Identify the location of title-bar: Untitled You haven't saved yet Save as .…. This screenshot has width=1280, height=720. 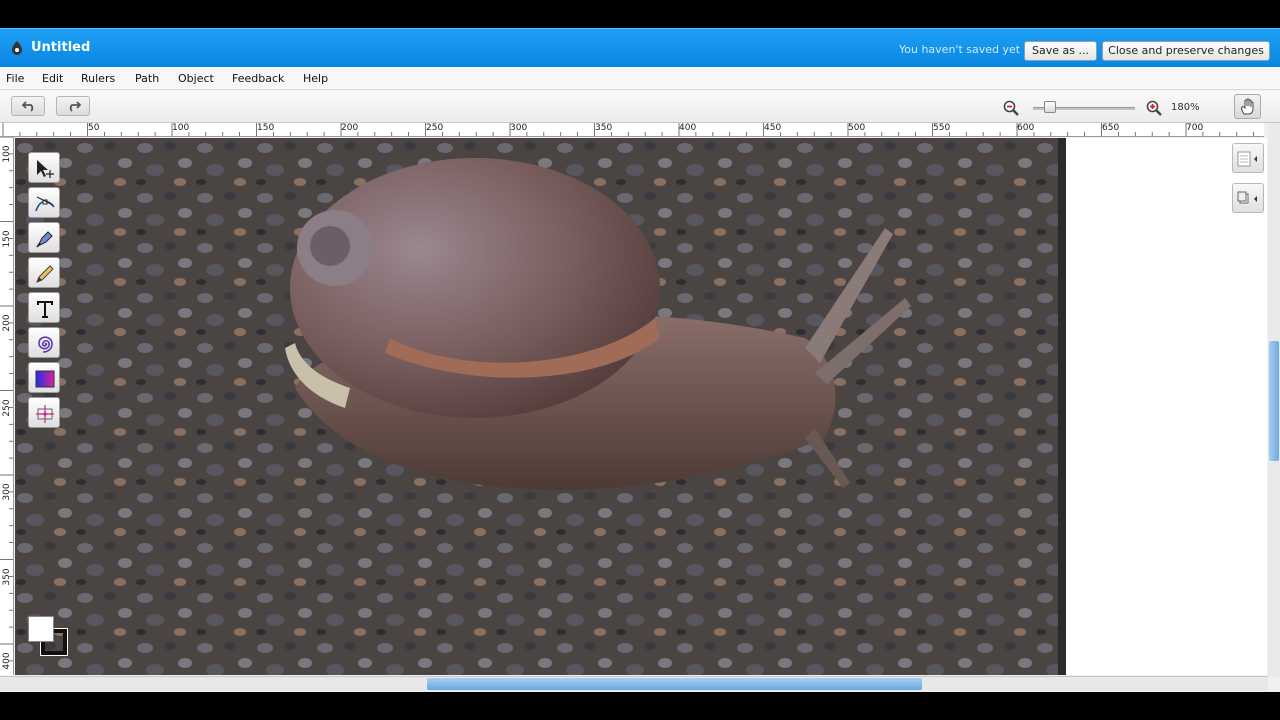
(640, 47).